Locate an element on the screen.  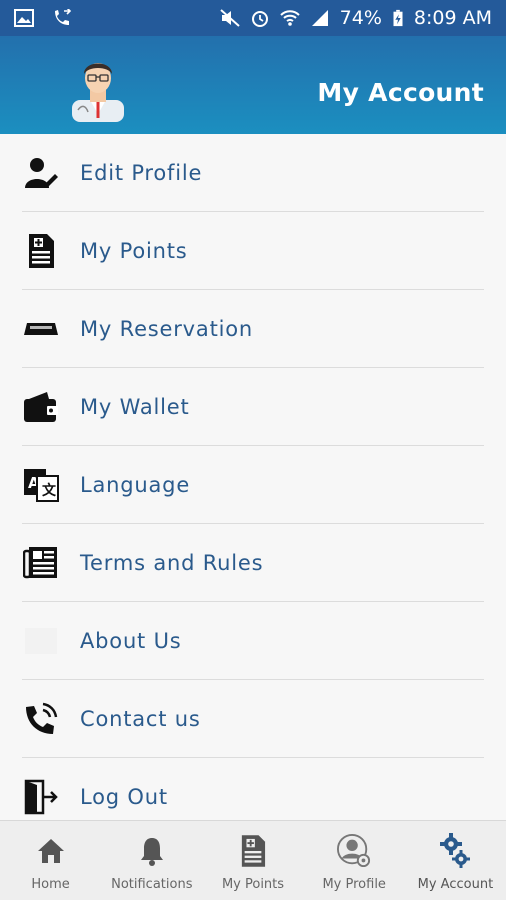
menu-item-my-reservation: My Reservation is located at coordinates (253, 329).